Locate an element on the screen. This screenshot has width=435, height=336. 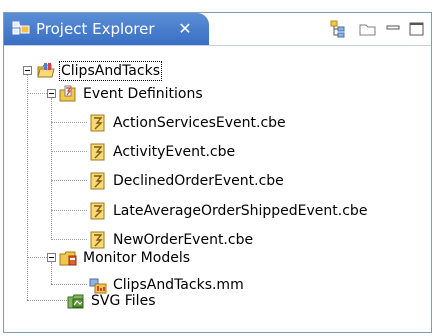
tree-item-event-definitions: Event Definitions is located at coordinates (131, 94).